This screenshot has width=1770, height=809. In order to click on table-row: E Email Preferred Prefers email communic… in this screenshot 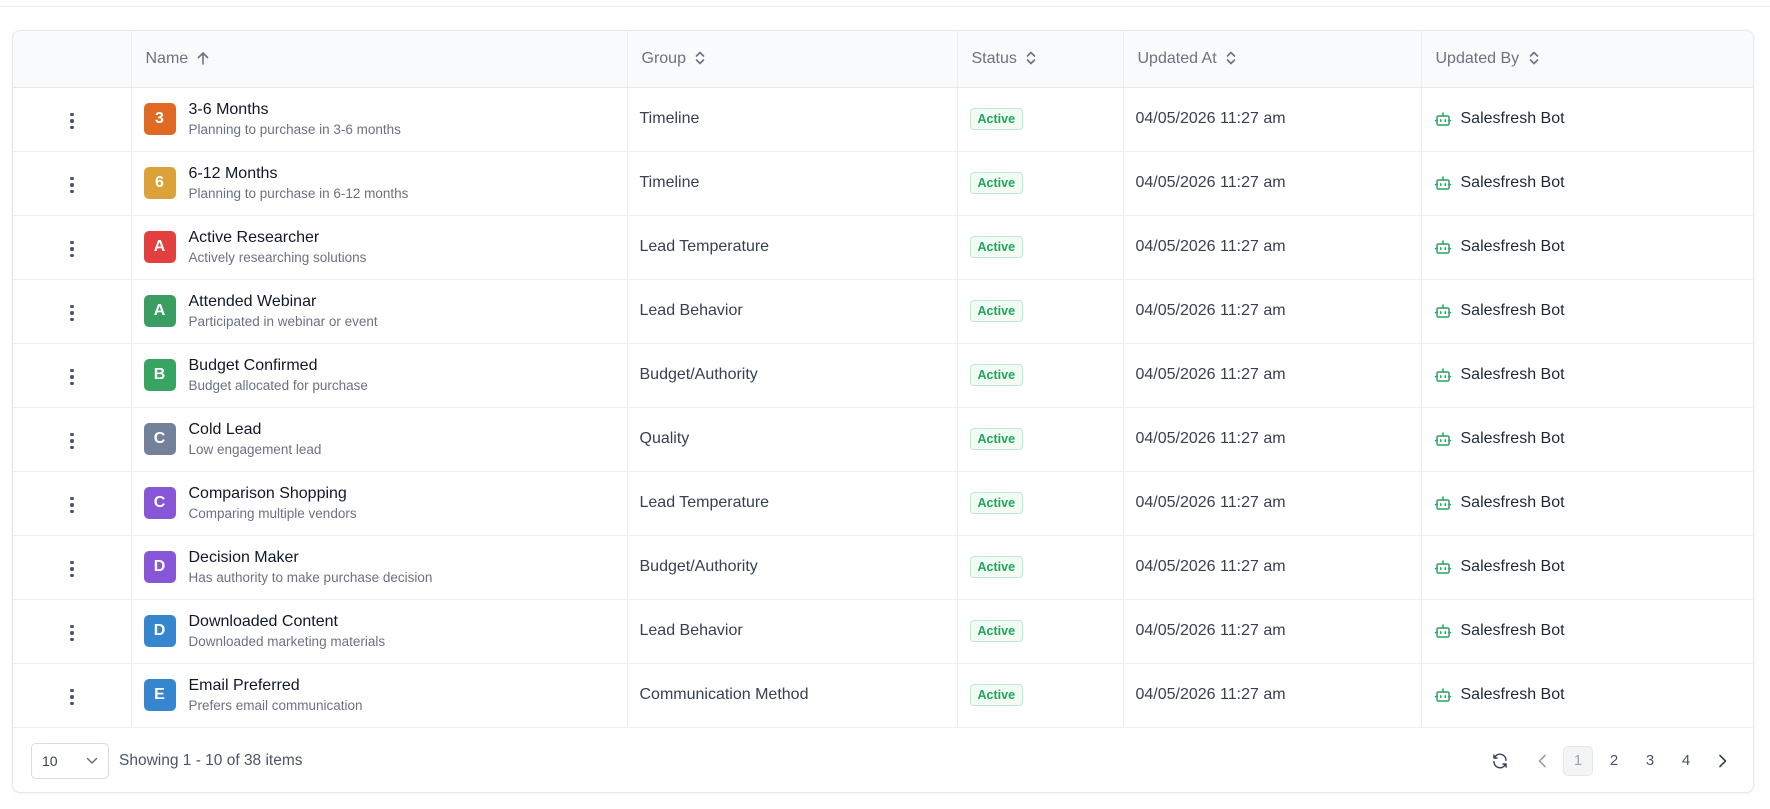, I will do `click(883, 695)`.